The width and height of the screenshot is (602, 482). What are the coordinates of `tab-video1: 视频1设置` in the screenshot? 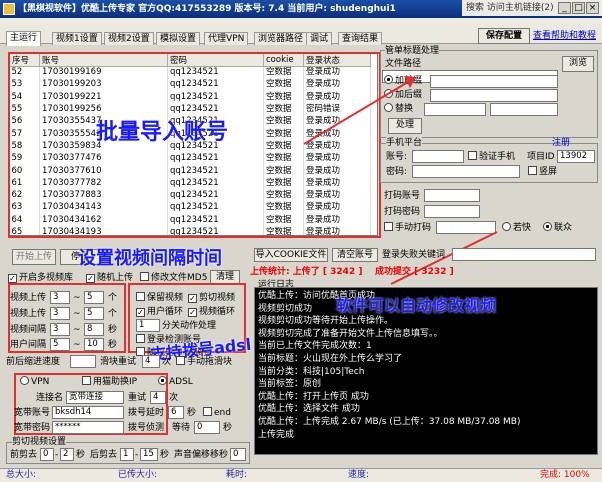 It's located at (77, 38).